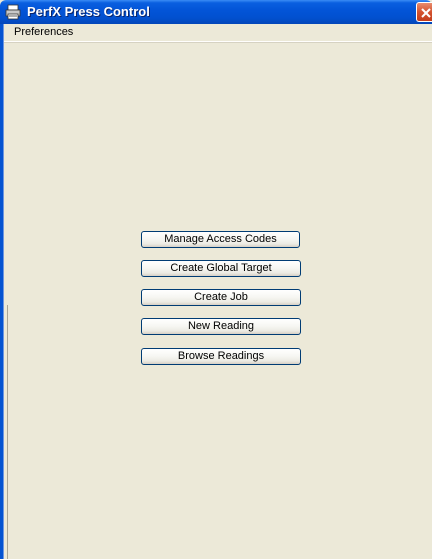 The width and height of the screenshot is (432, 559). What do you see at coordinates (221, 326) in the screenshot?
I see `new-reading-button: New Reading` at bounding box center [221, 326].